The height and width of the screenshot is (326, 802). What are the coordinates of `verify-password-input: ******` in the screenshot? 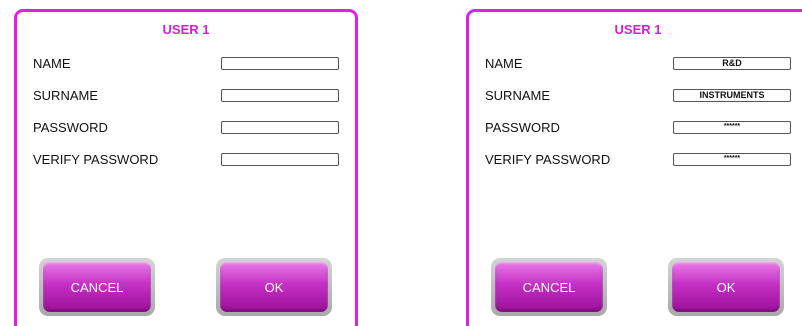 It's located at (732, 159).